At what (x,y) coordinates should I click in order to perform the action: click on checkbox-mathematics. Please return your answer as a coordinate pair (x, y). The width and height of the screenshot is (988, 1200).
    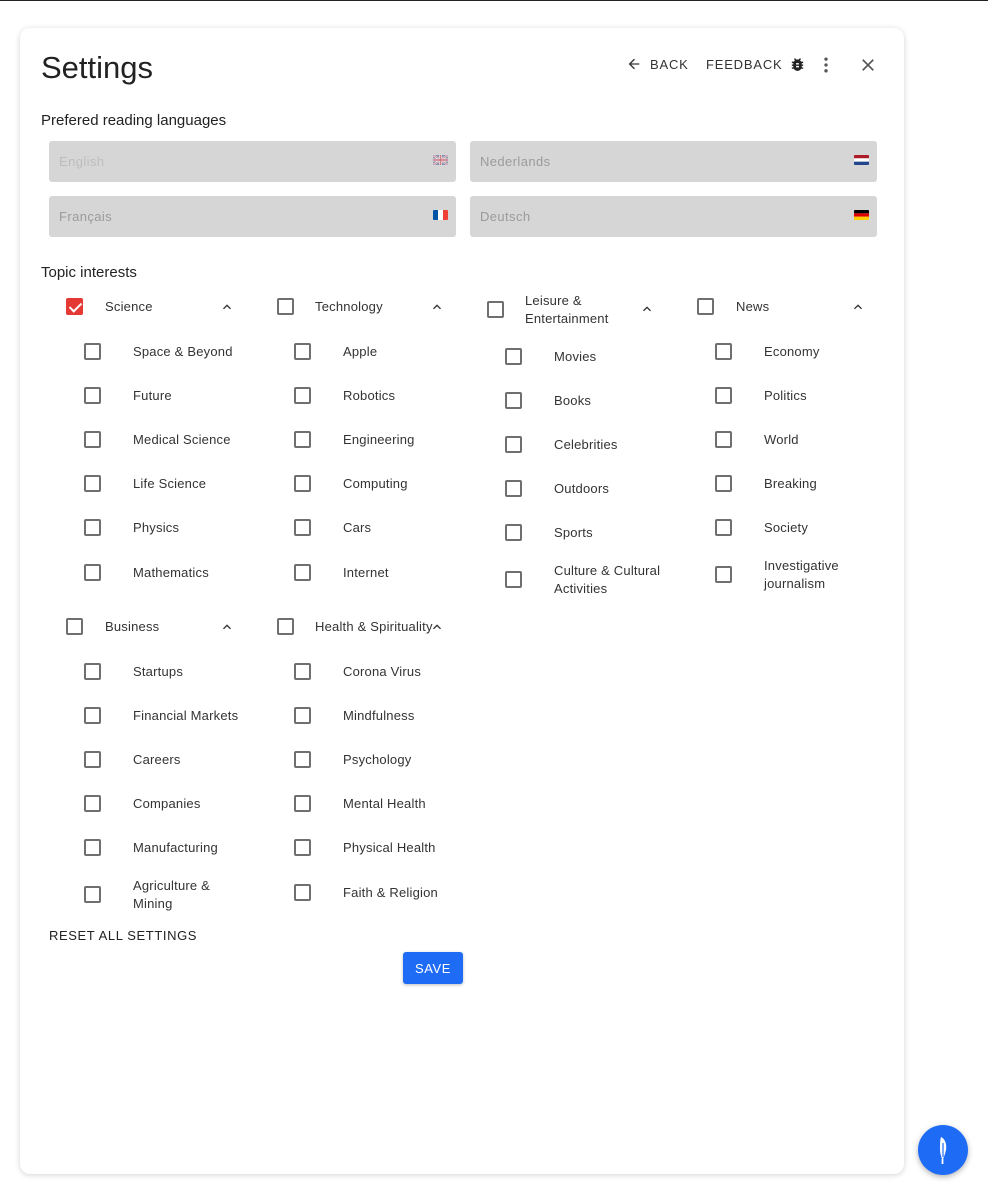
    Looking at the image, I should click on (92, 572).